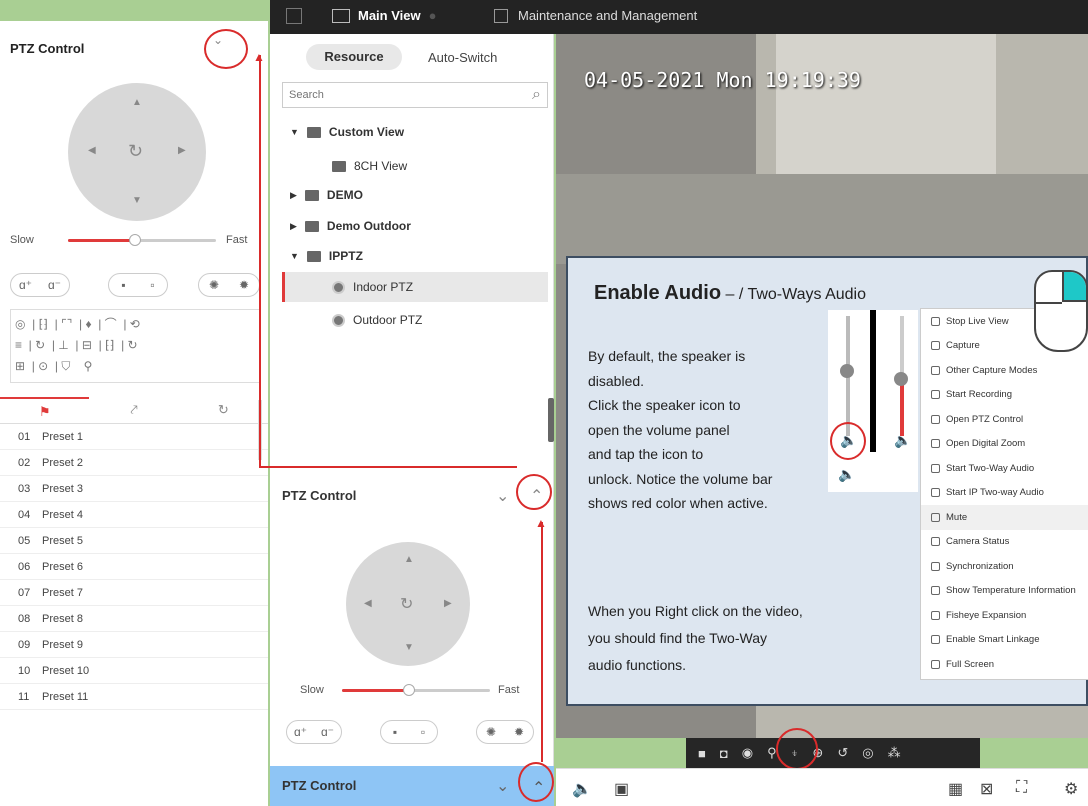 Image resolution: width=1088 pixels, height=806 pixels. Describe the element at coordinates (326, 195) in the screenshot. I see `tree-demo: ▶ DEMO` at that location.